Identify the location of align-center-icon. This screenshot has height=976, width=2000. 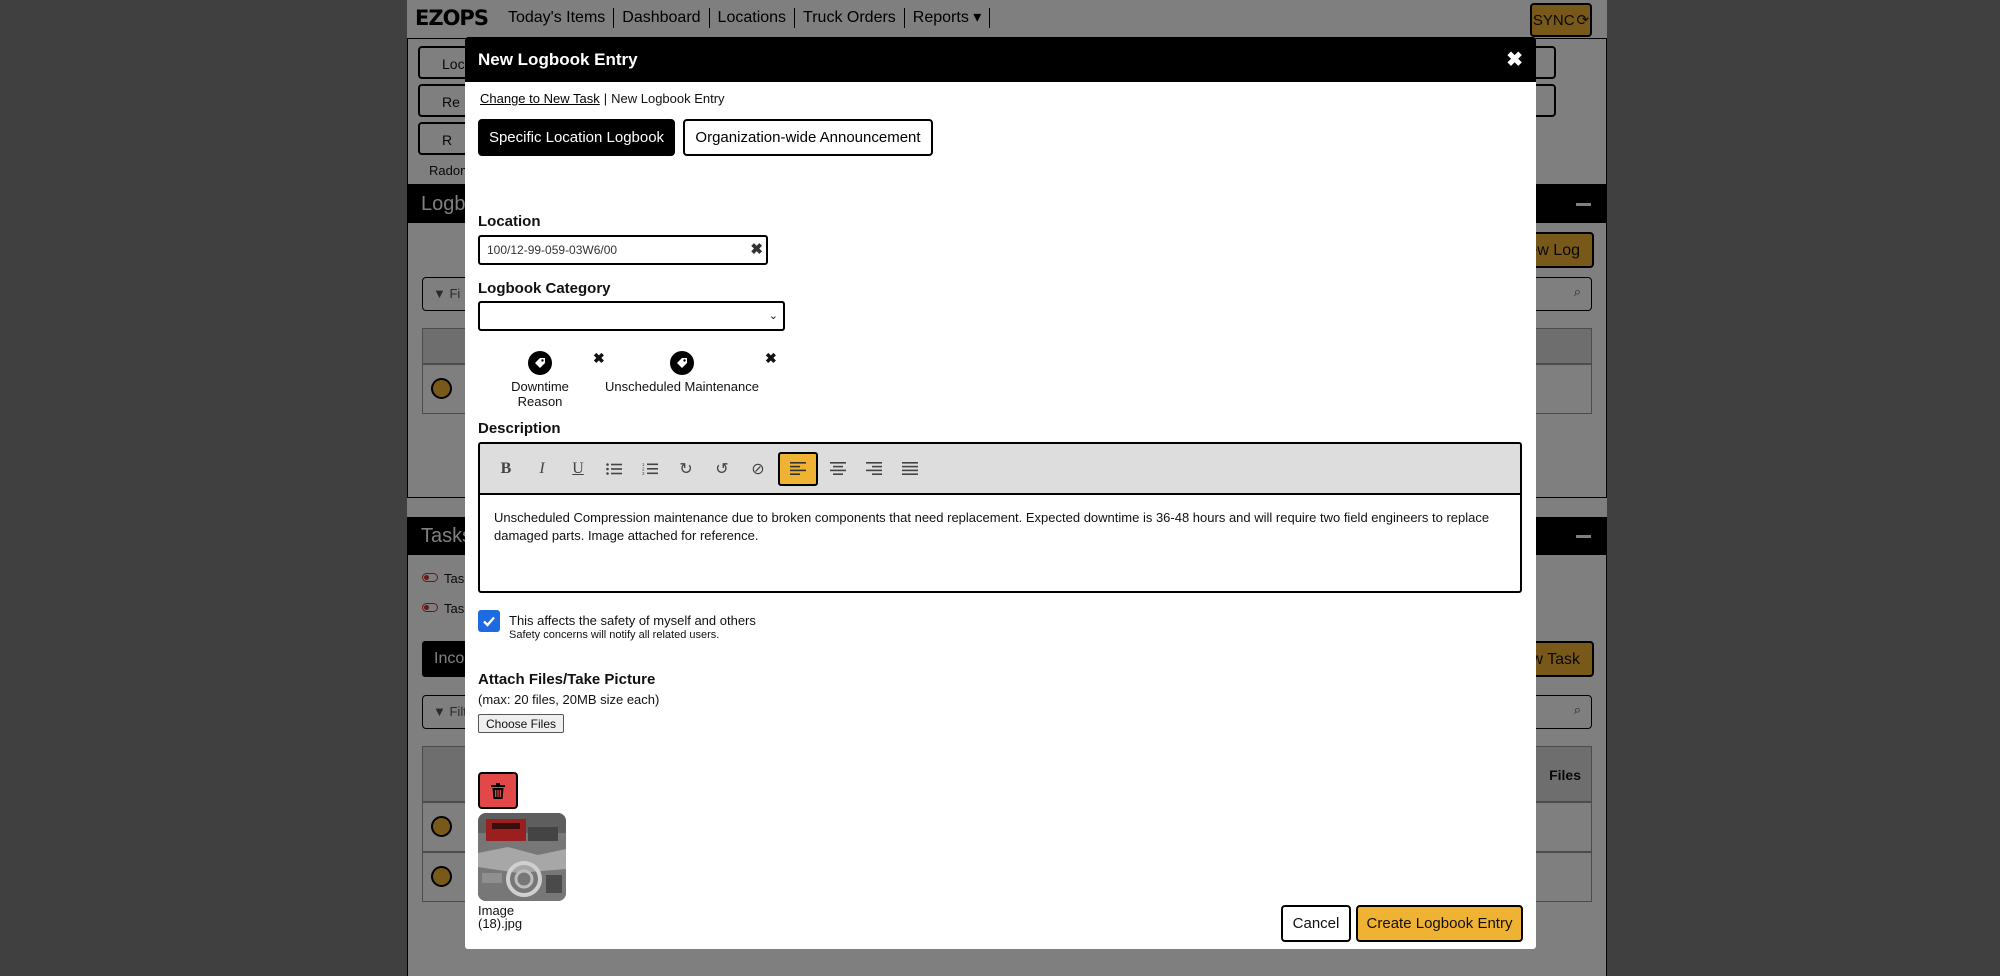
(838, 469).